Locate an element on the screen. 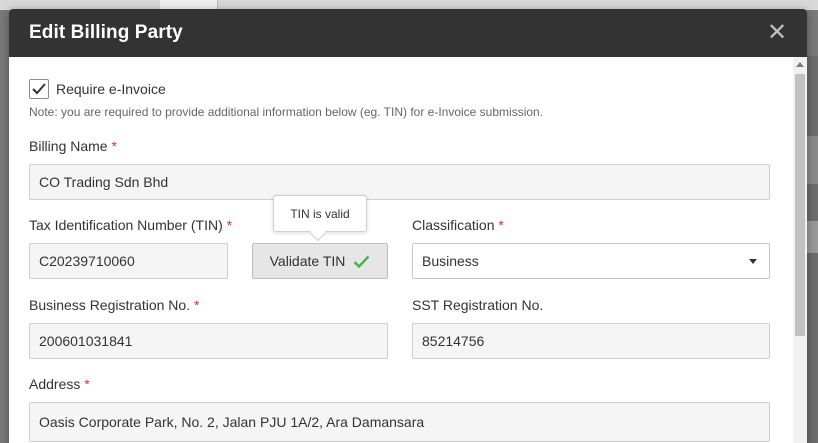 The image size is (818, 443). billing-name-value: CO Trading Sdn Bhd is located at coordinates (104, 182).